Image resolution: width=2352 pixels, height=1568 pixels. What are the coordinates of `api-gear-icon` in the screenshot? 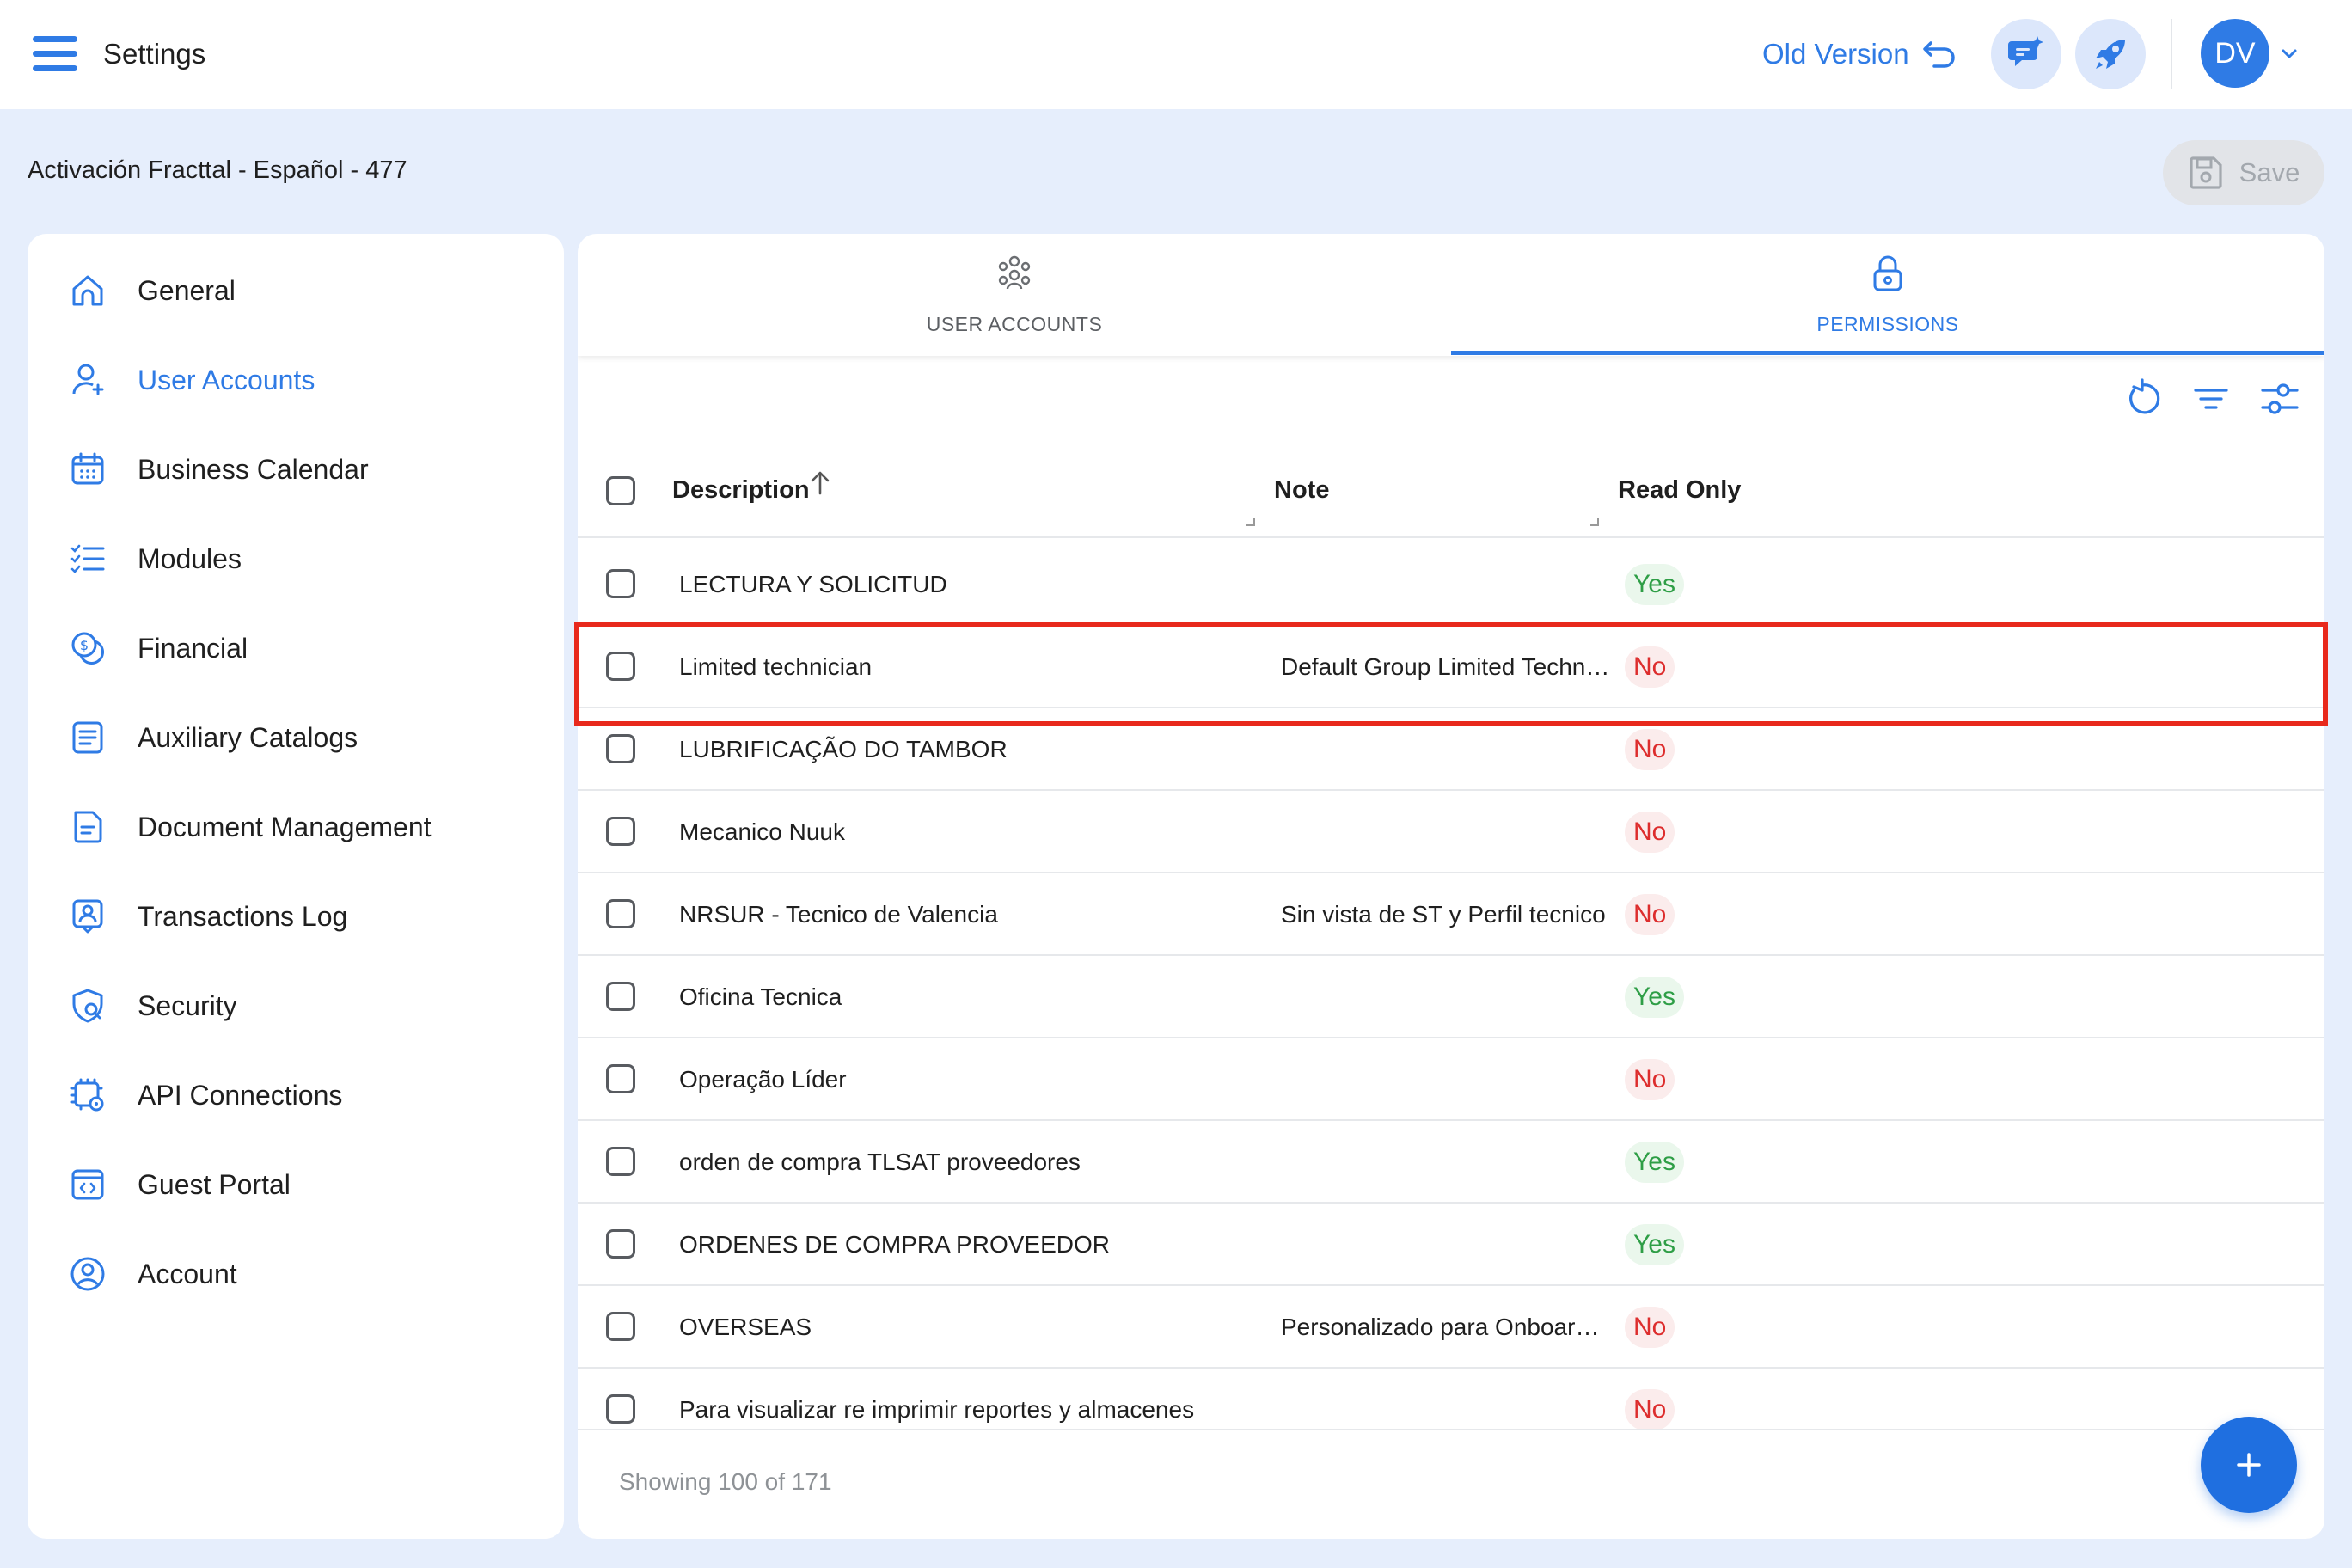 It's located at (87, 1095).